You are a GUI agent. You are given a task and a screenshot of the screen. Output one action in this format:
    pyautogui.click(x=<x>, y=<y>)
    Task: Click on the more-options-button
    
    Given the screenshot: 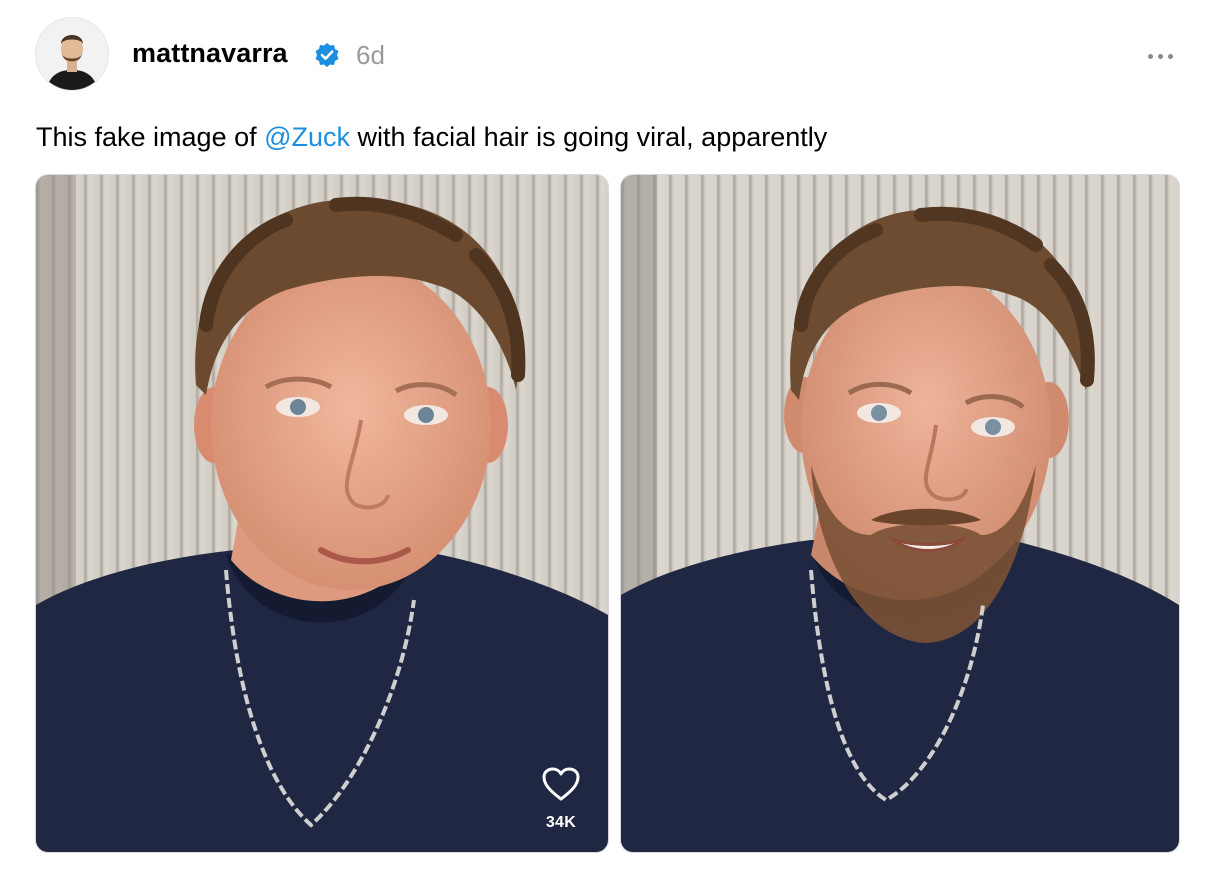 What is the action you would take?
    pyautogui.click(x=1160, y=56)
    